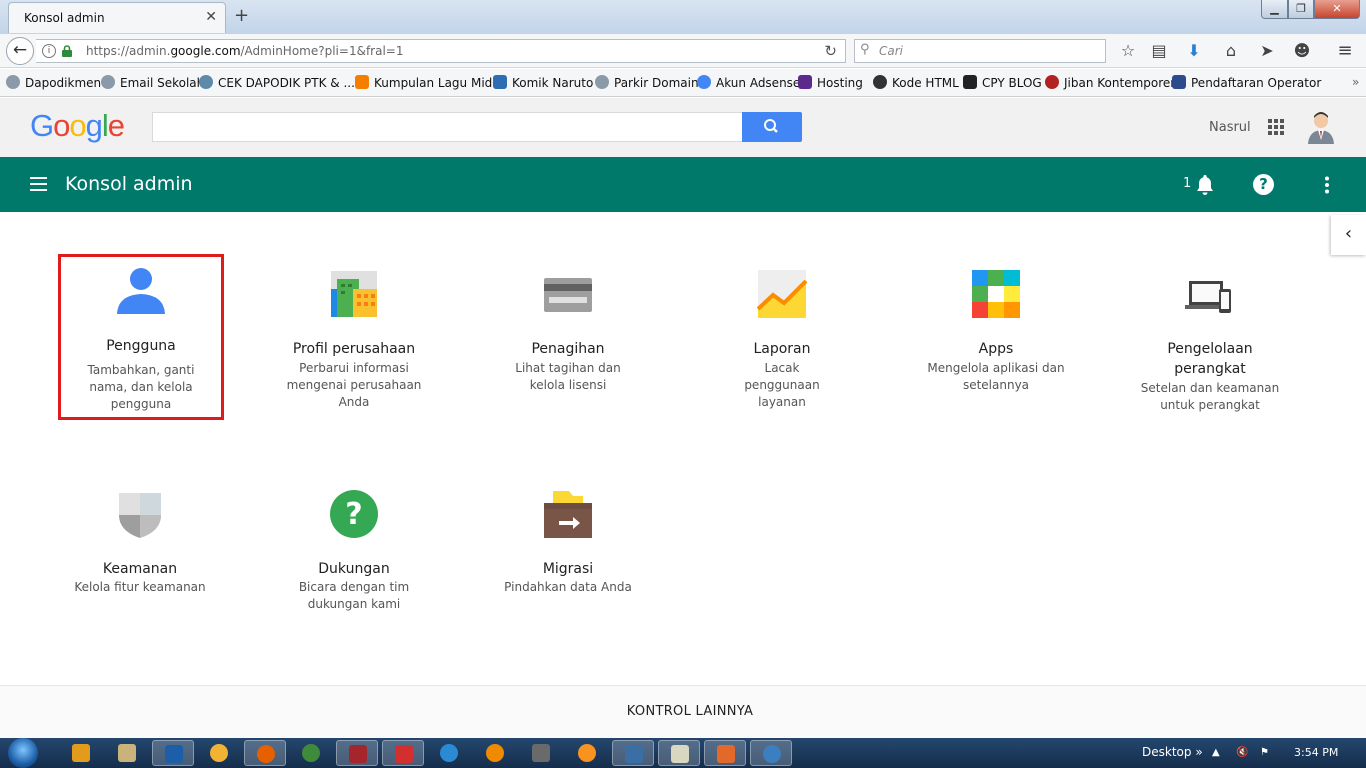 The width and height of the screenshot is (1366, 768). What do you see at coordinates (980, 51) in the screenshot?
I see `browser-search-input: ⚲ Cari` at bounding box center [980, 51].